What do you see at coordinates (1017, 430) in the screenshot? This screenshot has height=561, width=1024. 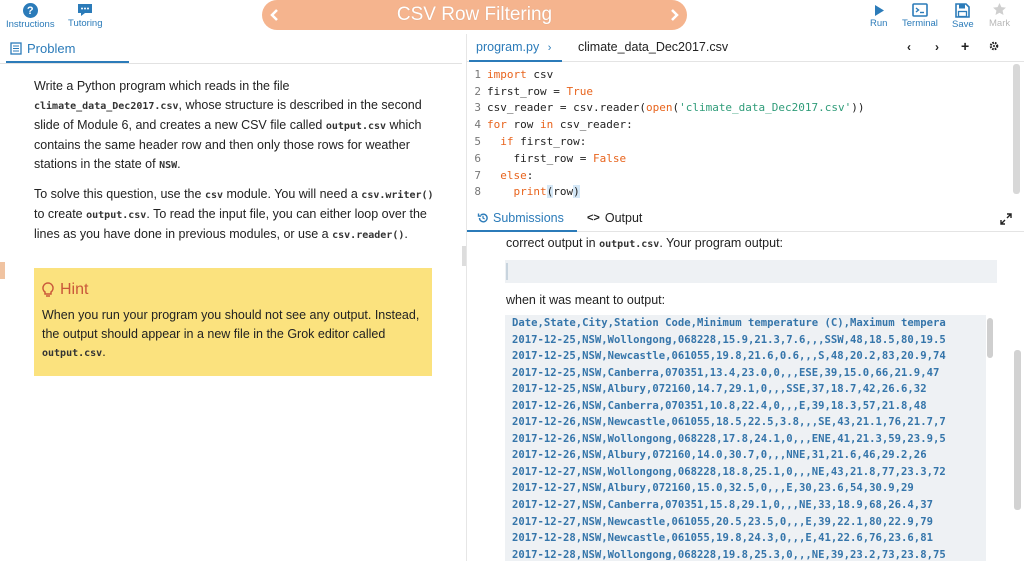 I see `output-panel-scrollbar` at bounding box center [1017, 430].